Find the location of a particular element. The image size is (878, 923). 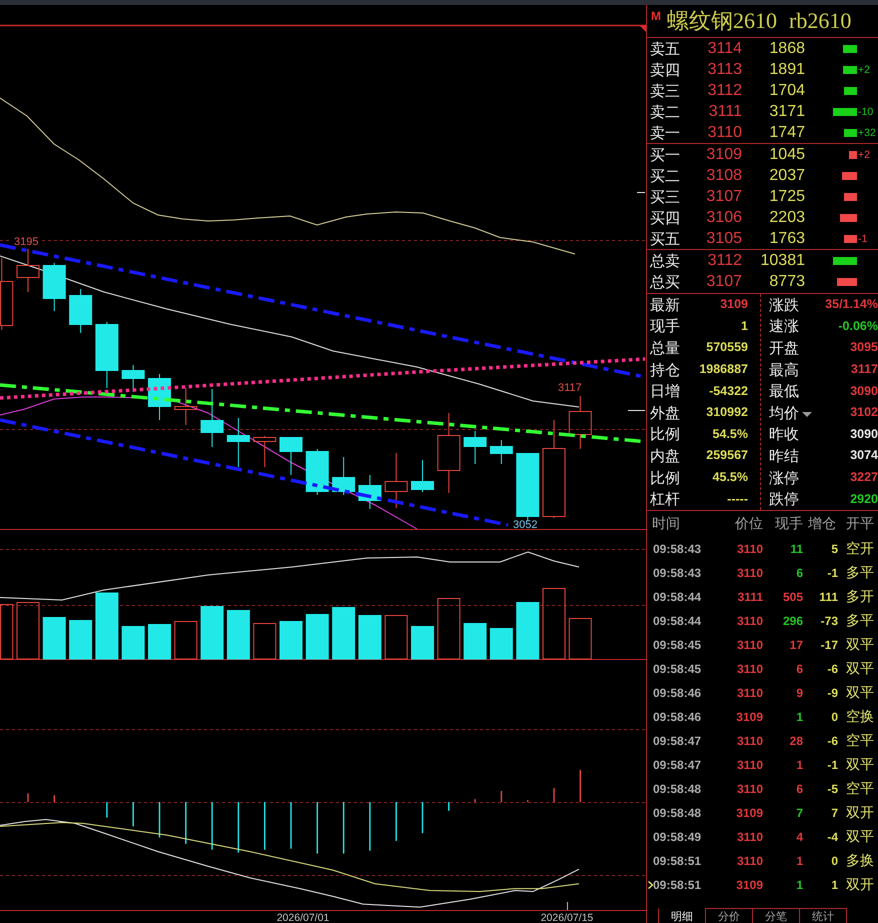

trade-time: 09:58:49 is located at coordinates (677, 837).